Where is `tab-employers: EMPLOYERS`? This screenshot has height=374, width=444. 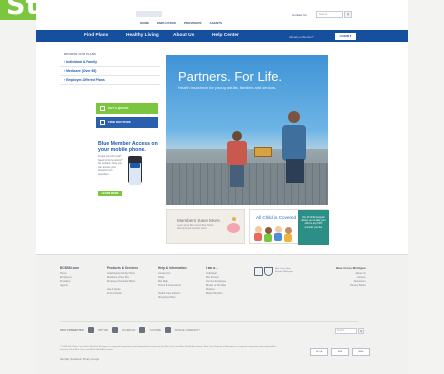
tab-employers: EMPLOYERS is located at coordinates (166, 23).